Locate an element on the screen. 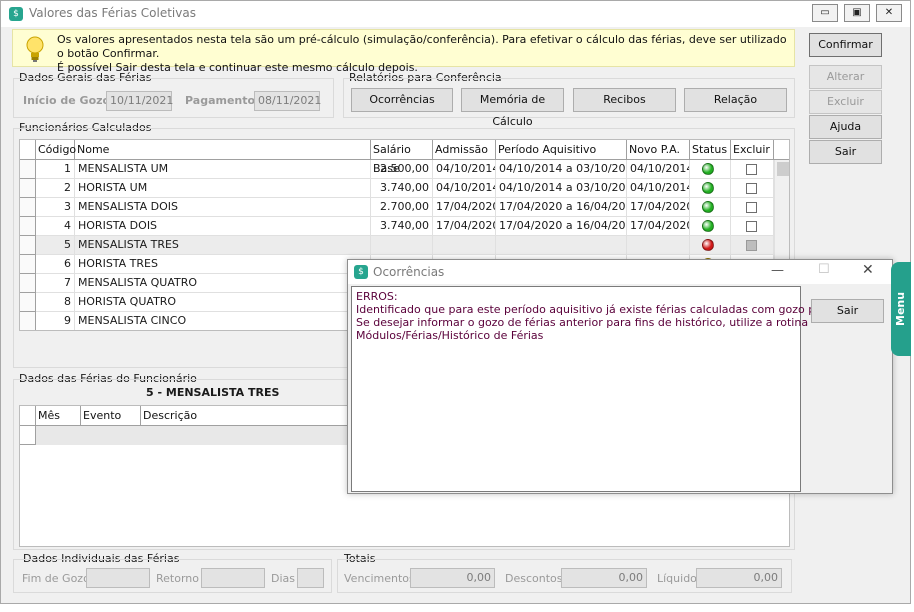 The height and width of the screenshot is (612, 914). cell-nome: MENSALISTA UM is located at coordinates (223, 169).